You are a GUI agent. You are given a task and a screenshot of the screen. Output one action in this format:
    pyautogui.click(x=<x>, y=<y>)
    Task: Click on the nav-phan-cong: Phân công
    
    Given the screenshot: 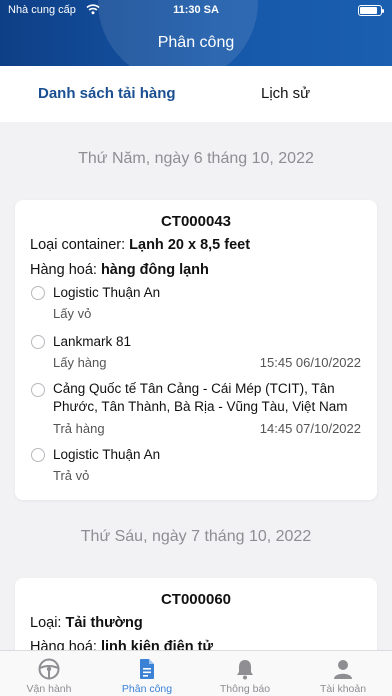 What is the action you would take?
    pyautogui.click(x=147, y=673)
    